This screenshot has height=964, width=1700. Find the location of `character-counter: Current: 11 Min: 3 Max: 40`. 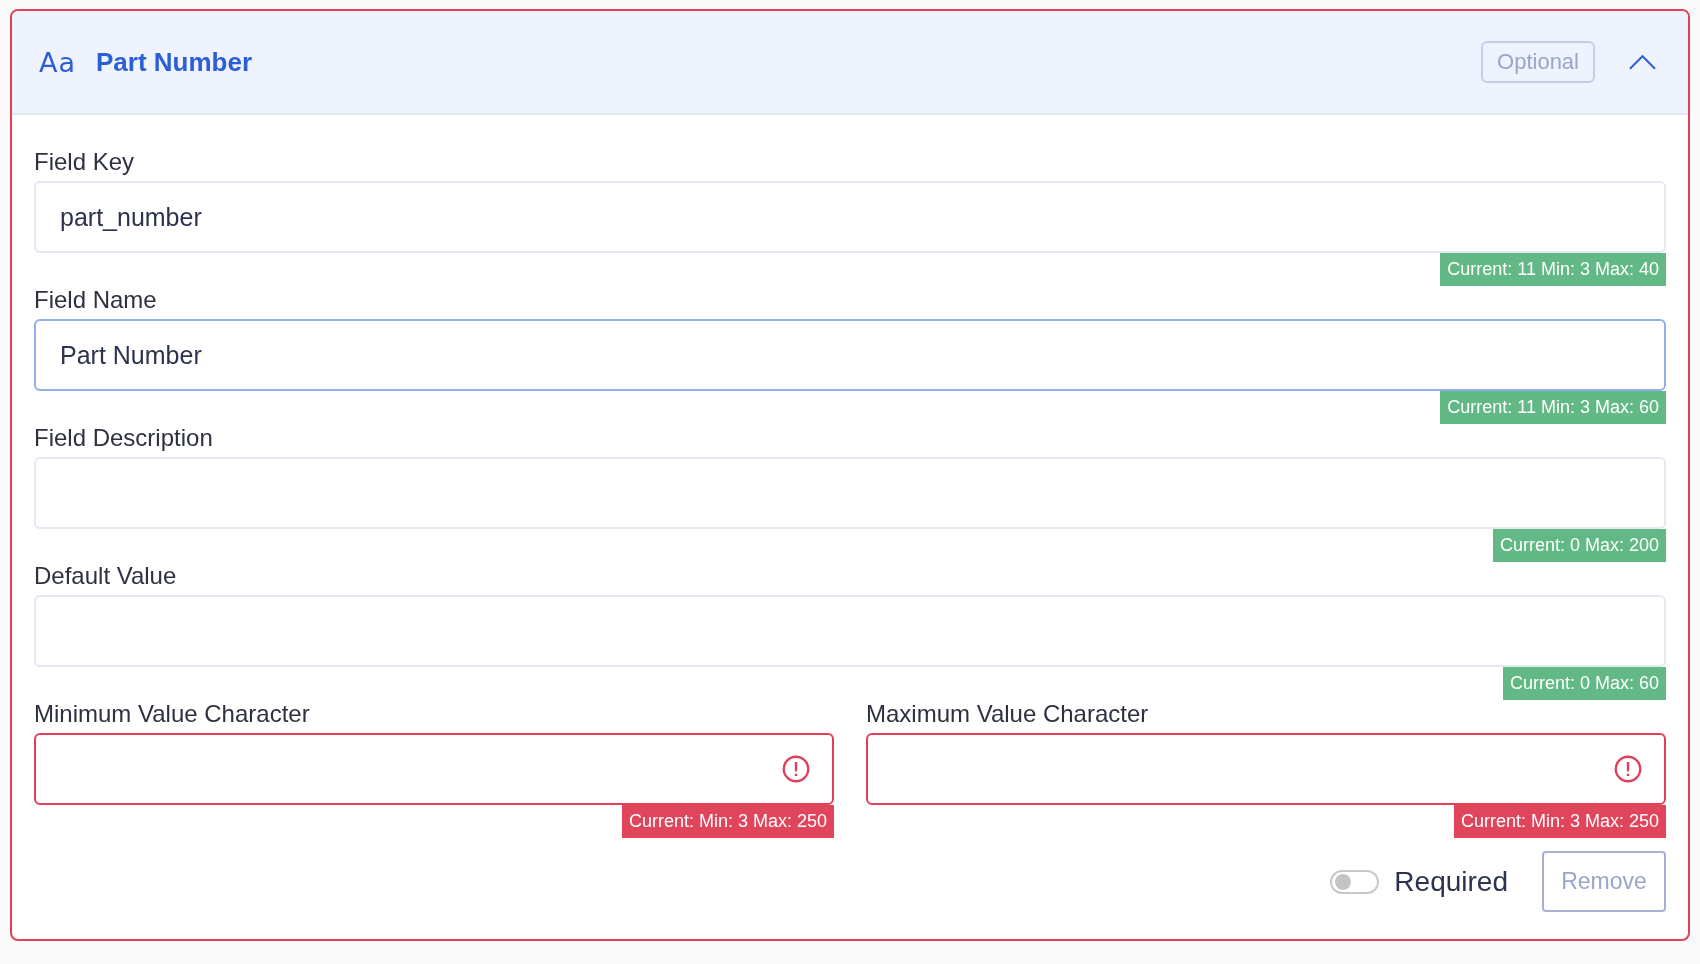

character-counter: Current: 11 Min: 3 Max: 40 is located at coordinates (1553, 269).